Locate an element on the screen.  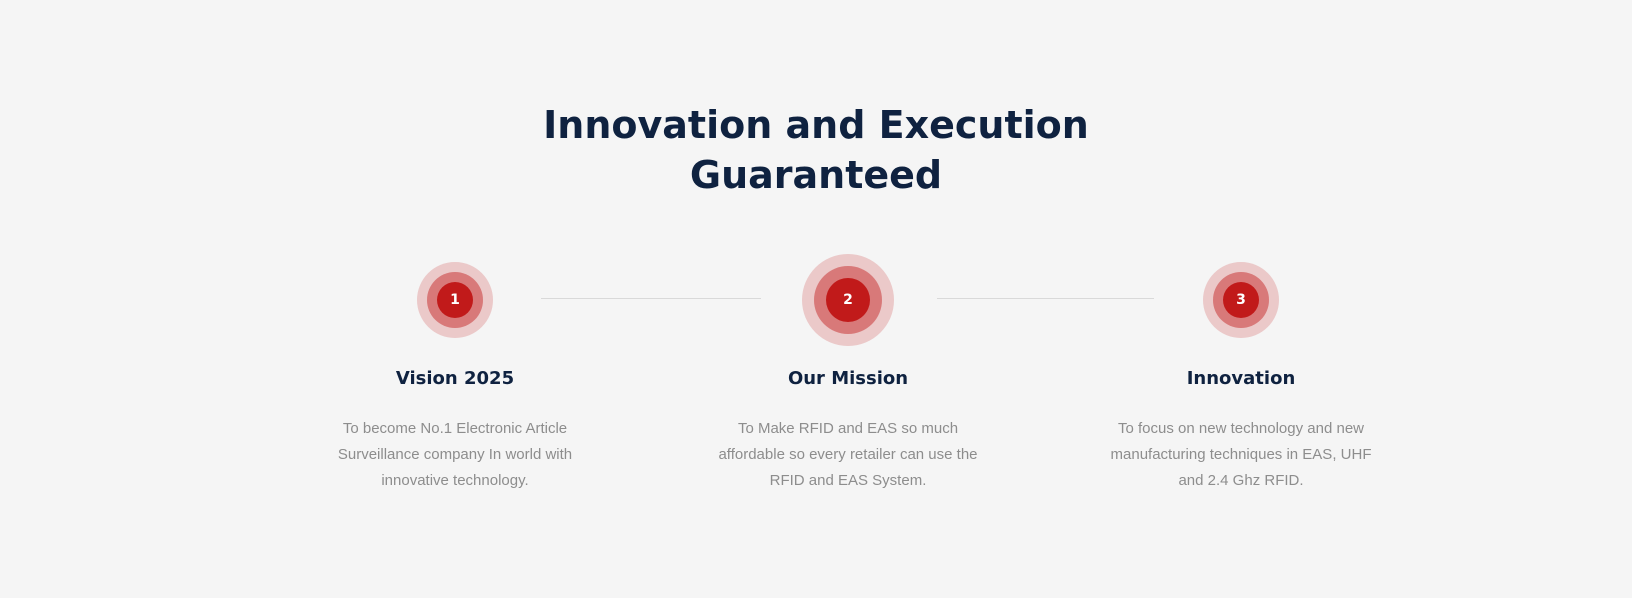
step-badge: 1 is located at coordinates (455, 300).